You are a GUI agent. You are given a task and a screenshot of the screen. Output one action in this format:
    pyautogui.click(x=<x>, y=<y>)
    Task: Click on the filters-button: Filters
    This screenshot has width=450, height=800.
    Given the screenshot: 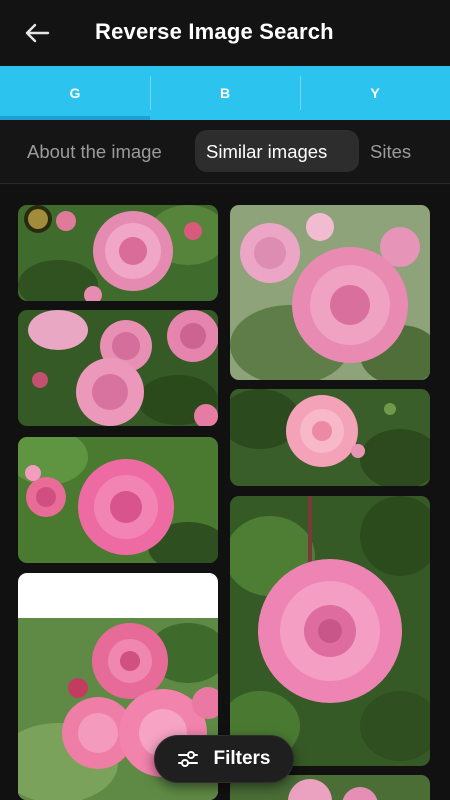 What is the action you would take?
    pyautogui.click(x=224, y=759)
    